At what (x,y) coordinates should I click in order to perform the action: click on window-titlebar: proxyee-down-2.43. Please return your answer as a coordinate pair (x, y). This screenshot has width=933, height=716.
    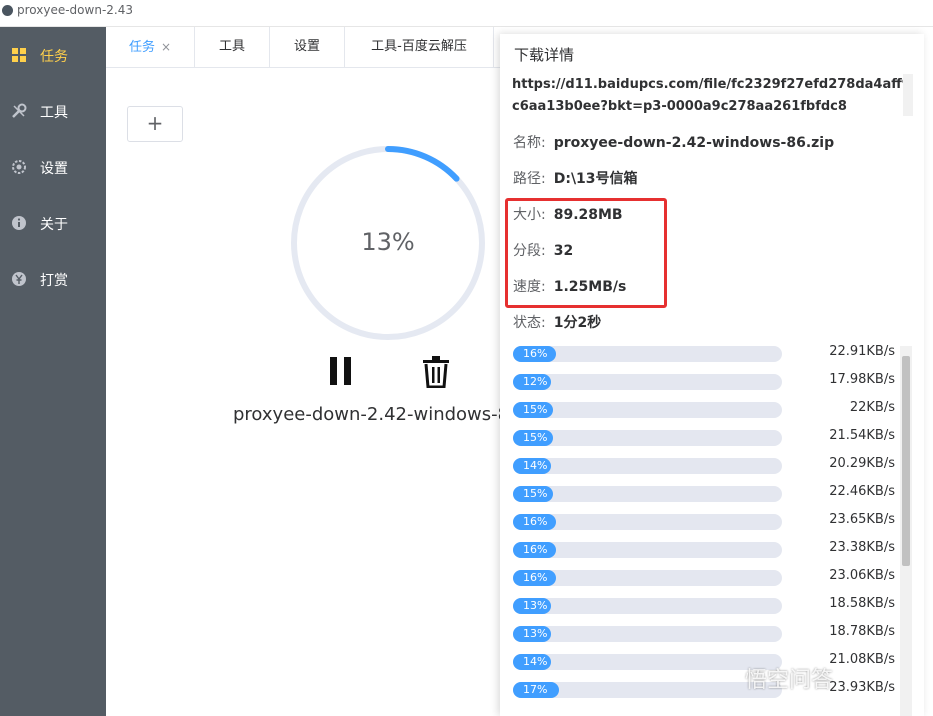
    Looking at the image, I should click on (466, 13).